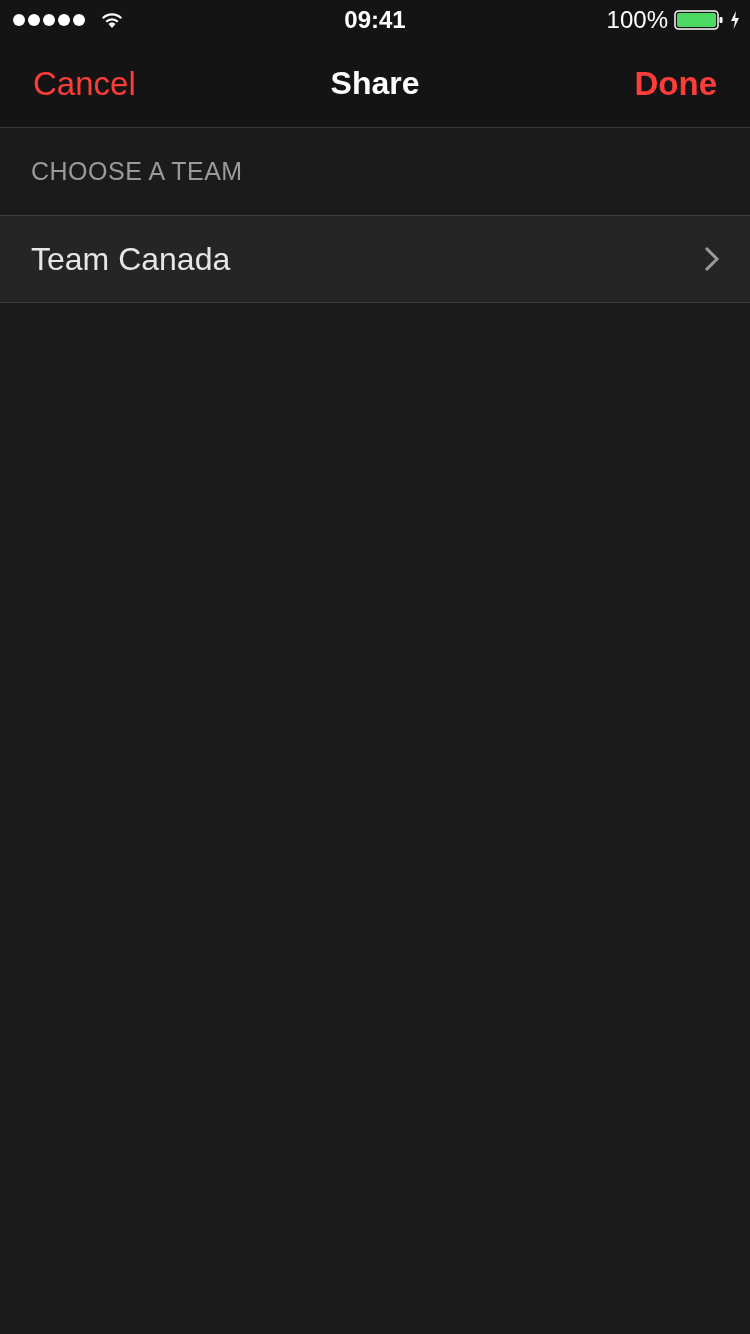 Image resolution: width=750 pixels, height=1334 pixels. I want to click on charging-bolt-icon, so click(735, 20).